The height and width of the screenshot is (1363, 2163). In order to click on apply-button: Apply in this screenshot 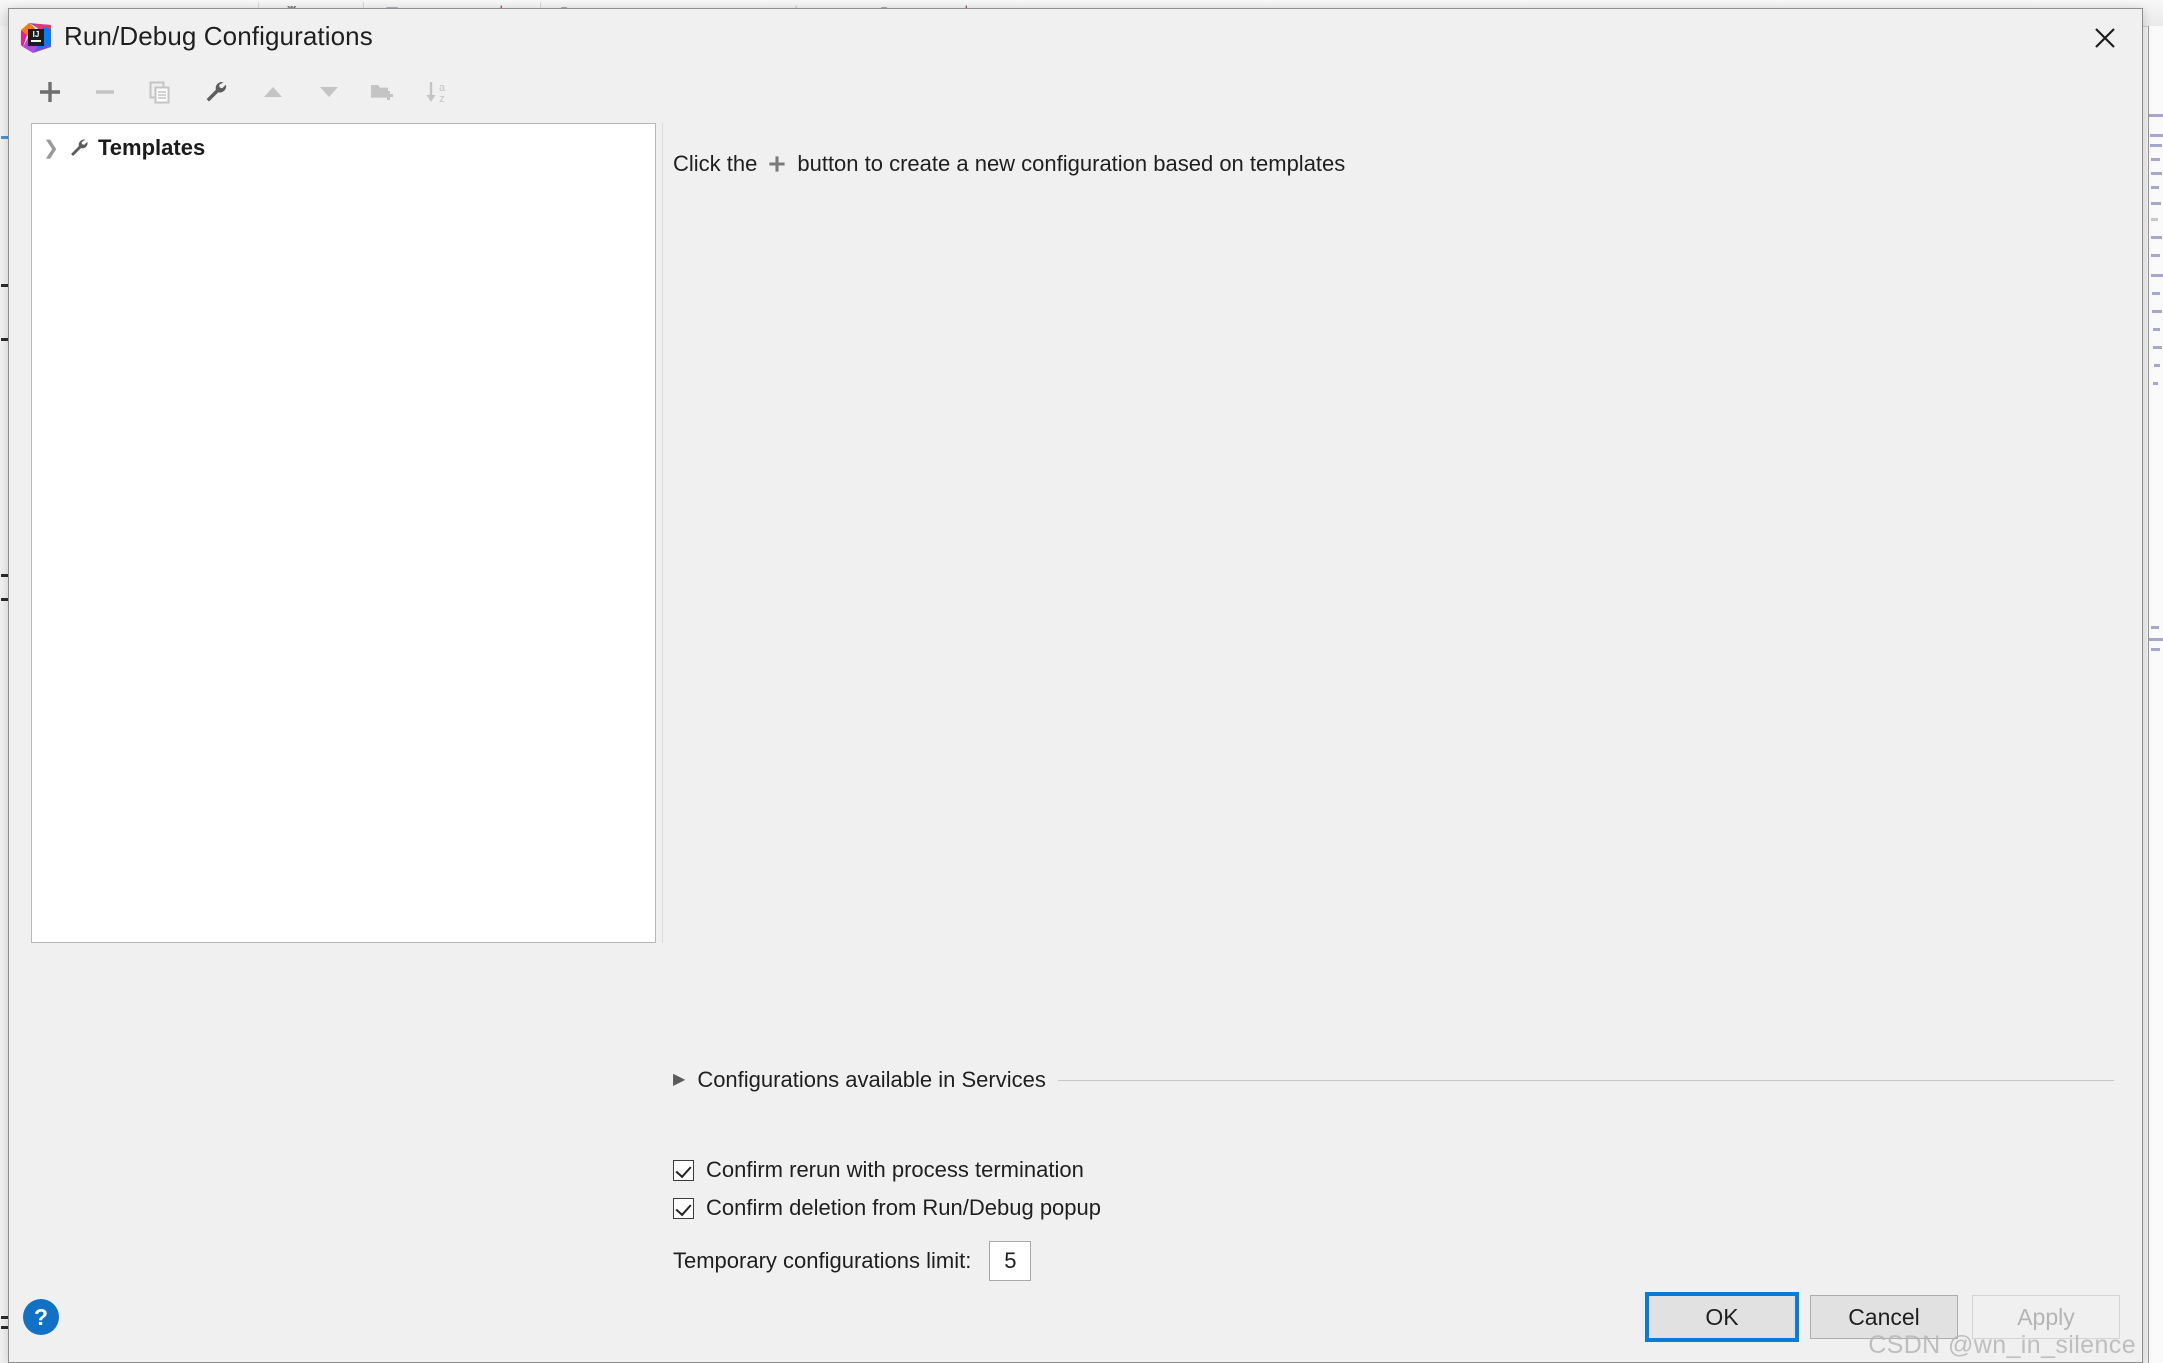, I will do `click(2046, 1317)`.